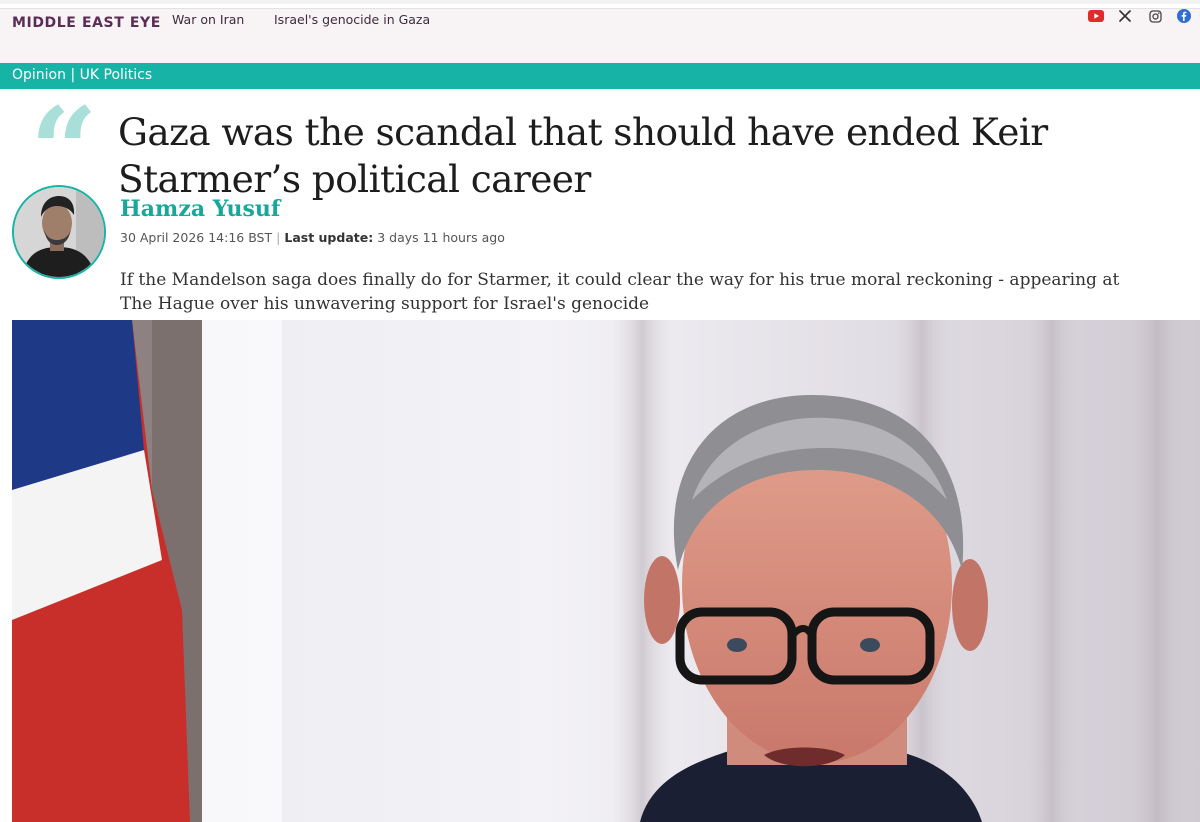 Image resolution: width=1200 pixels, height=822 pixels. Describe the element at coordinates (208, 19) in the screenshot. I see `nav-link-war-on-iran: War on Iran` at that location.